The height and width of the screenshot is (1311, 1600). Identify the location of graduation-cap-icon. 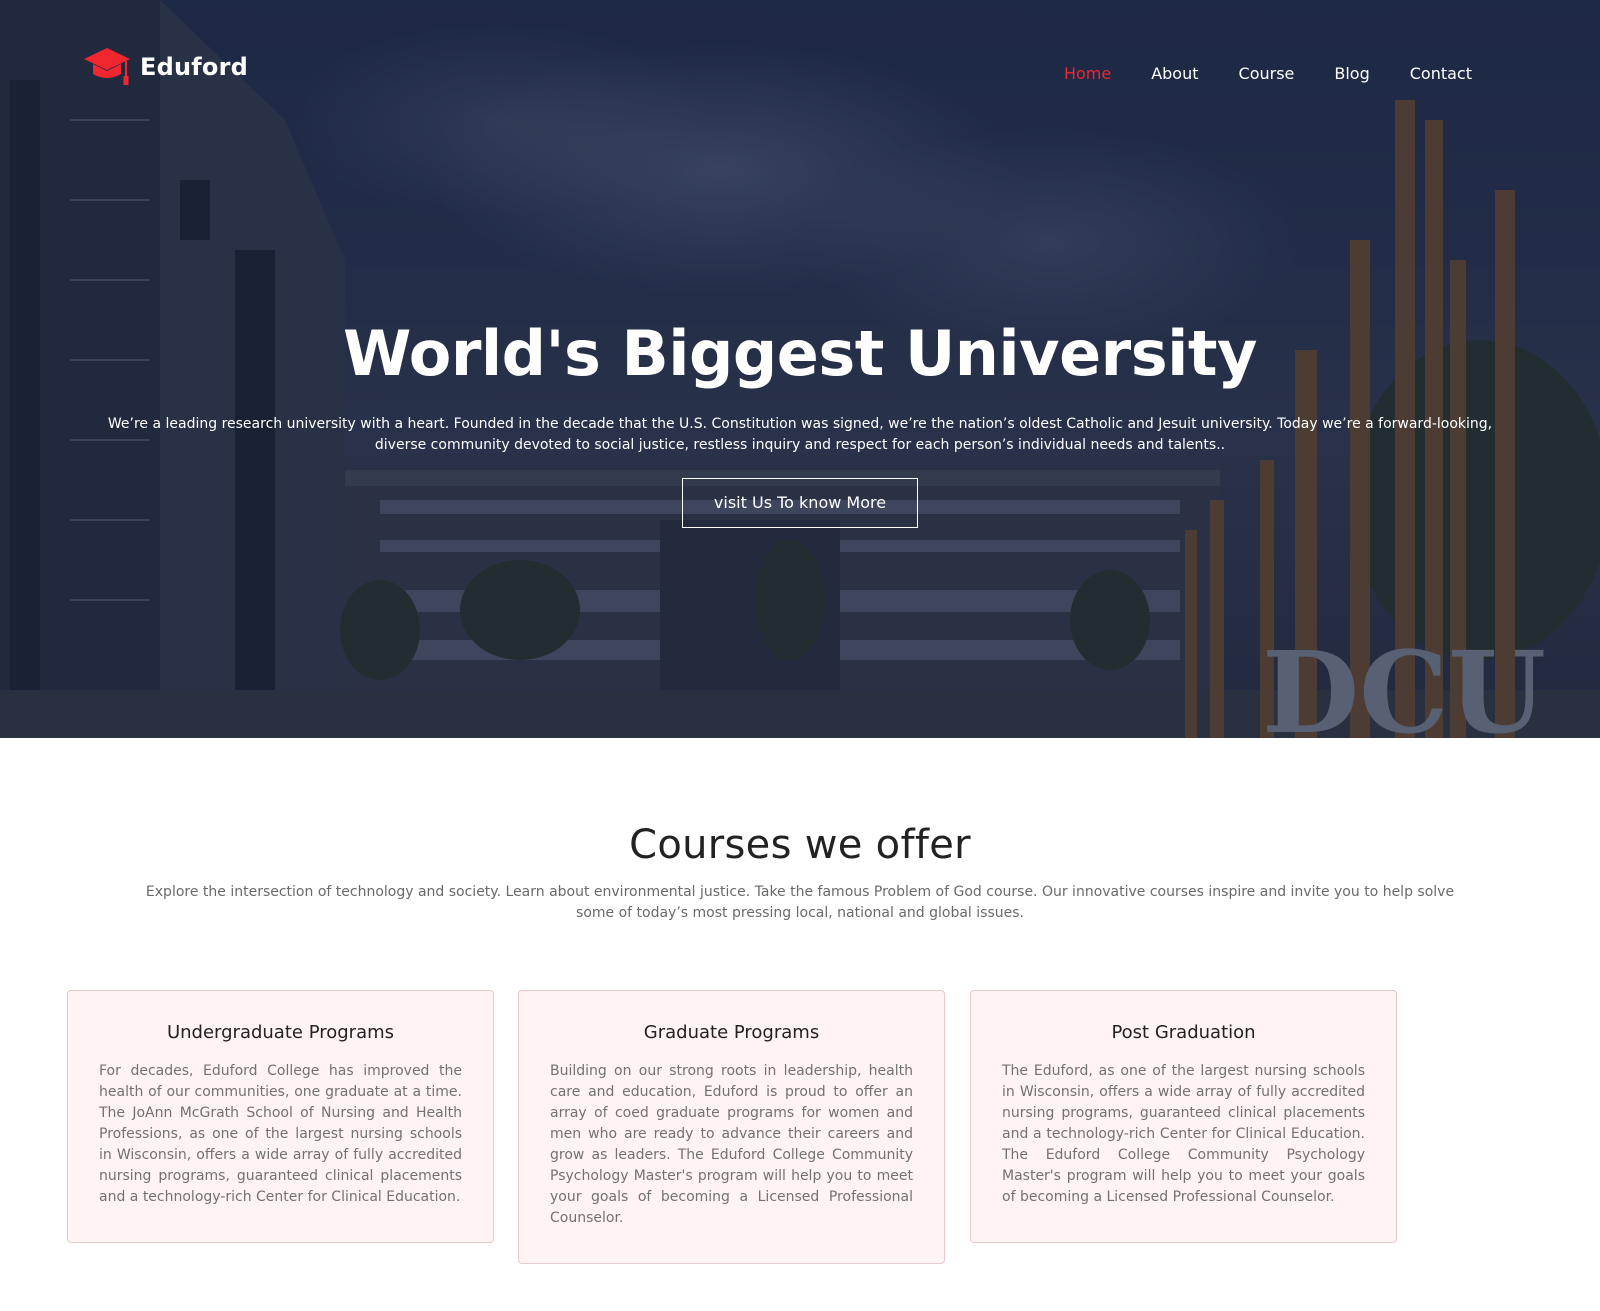
(107, 66).